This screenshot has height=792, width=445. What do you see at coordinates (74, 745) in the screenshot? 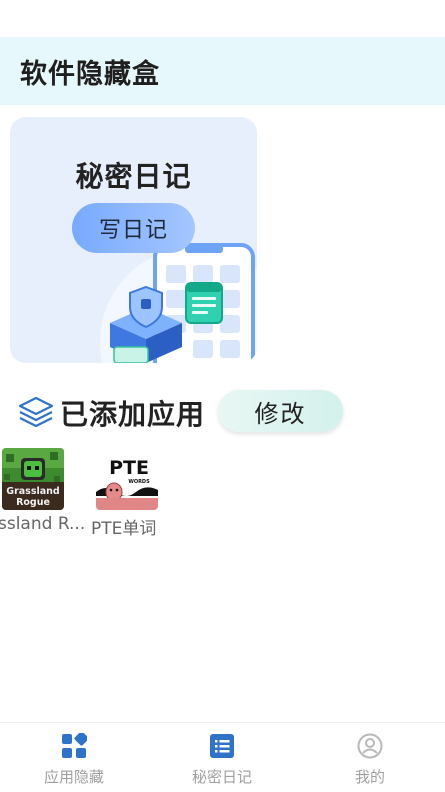
I see `apps-grid-icon` at bounding box center [74, 745].